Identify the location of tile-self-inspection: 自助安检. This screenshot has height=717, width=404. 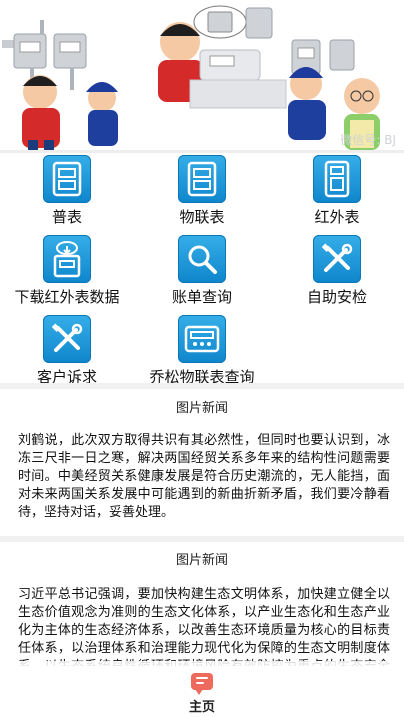
(337, 271).